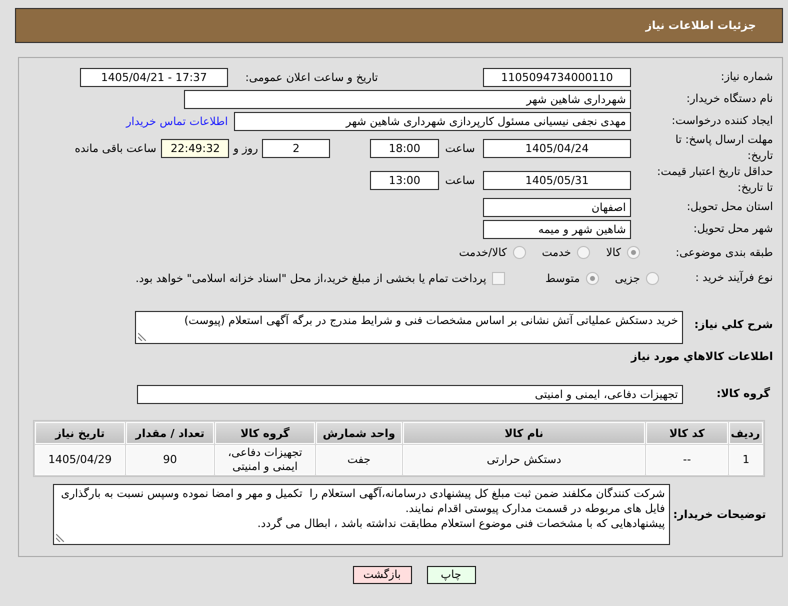 The width and height of the screenshot is (788, 606). Describe the element at coordinates (562, 278) in the screenshot. I see `option-label: متوسط` at that location.